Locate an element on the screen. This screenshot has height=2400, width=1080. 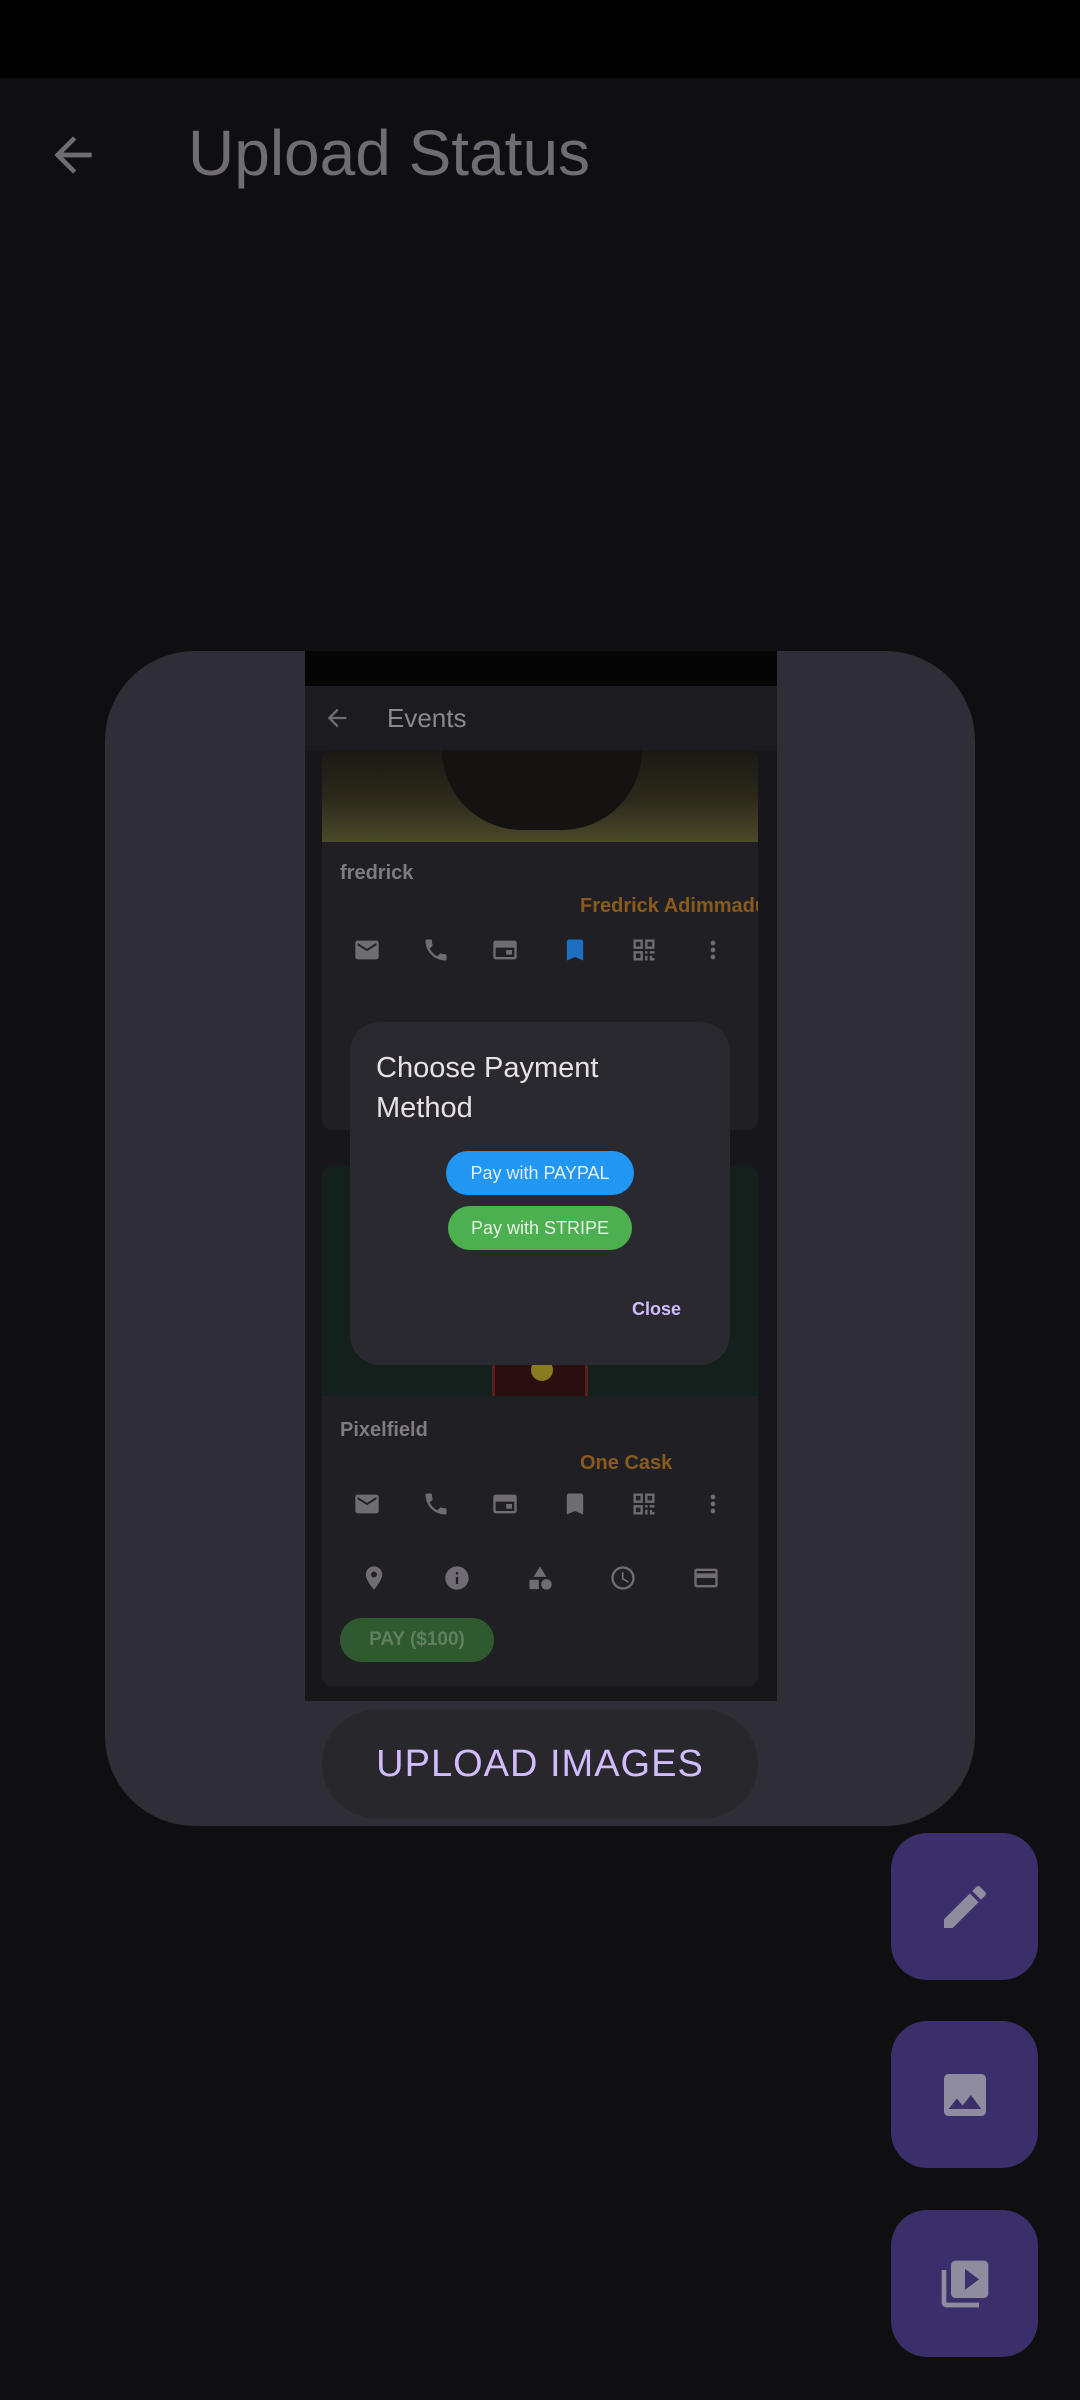
edit-icon is located at coordinates (964, 1906).